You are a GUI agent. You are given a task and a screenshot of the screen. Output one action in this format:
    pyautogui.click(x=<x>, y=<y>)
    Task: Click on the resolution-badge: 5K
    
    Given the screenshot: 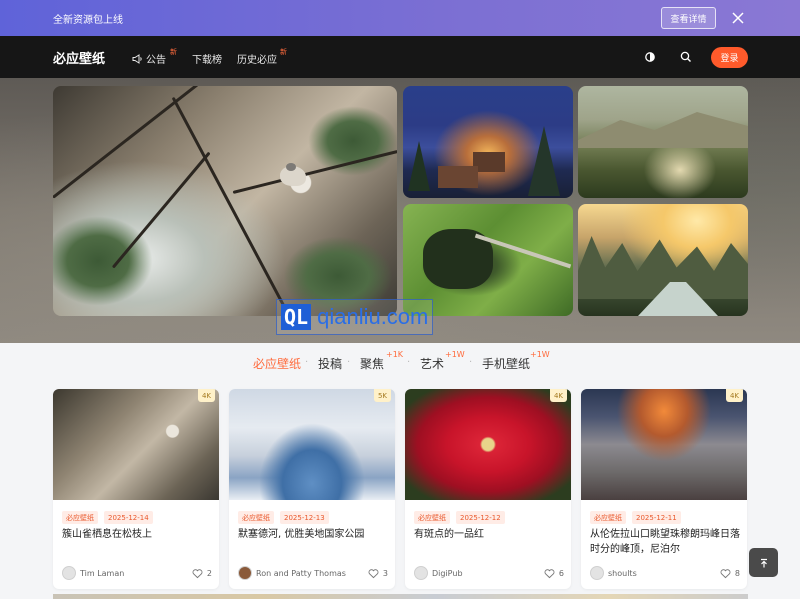 What is the action you would take?
    pyautogui.click(x=382, y=395)
    